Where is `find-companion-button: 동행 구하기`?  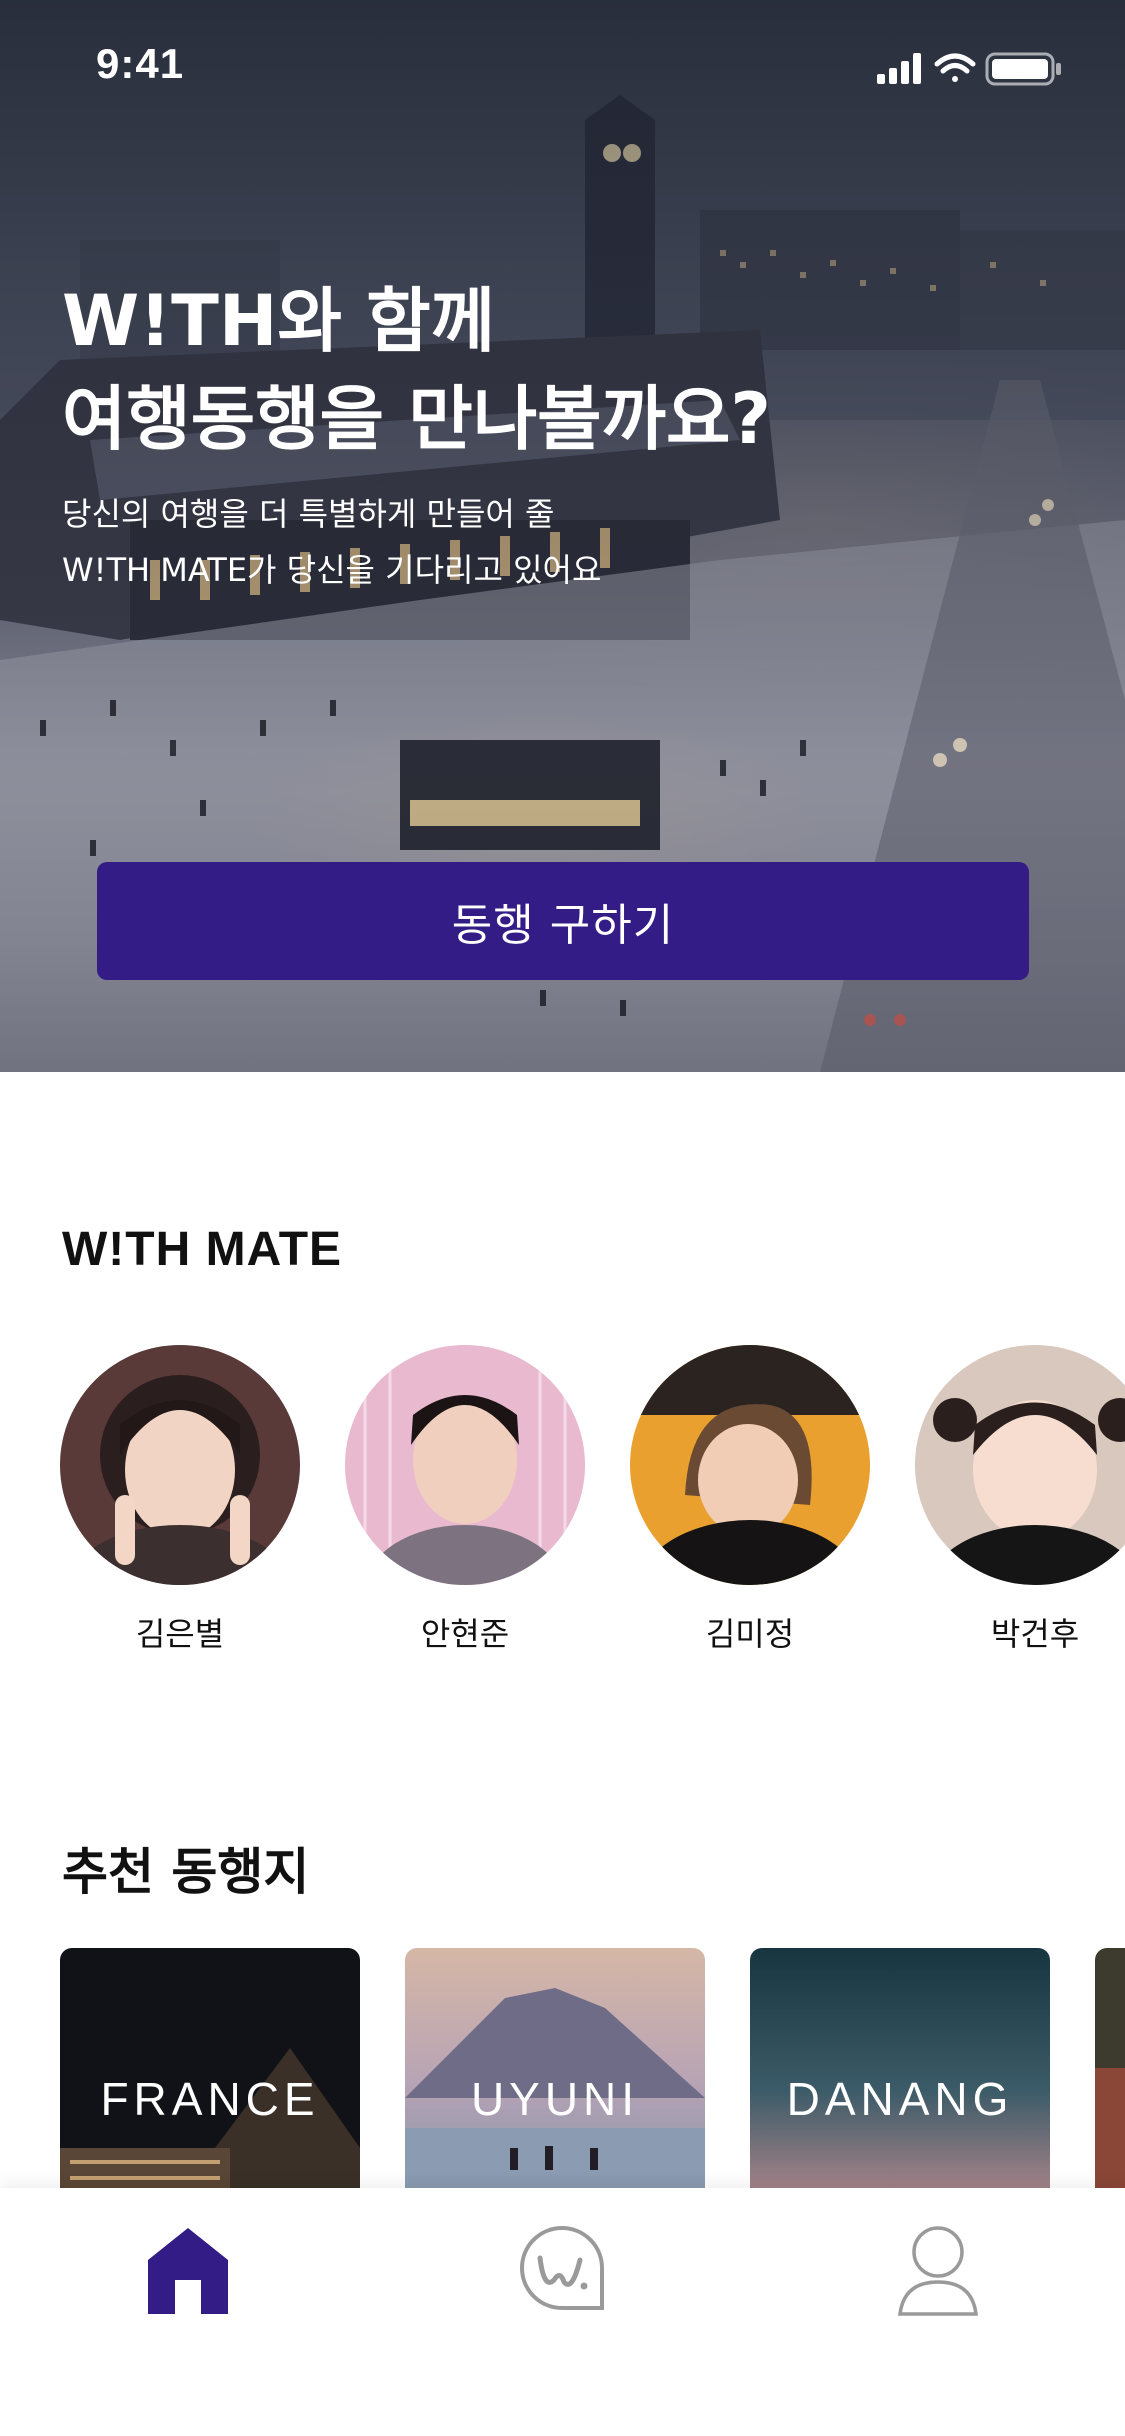 find-companion-button: 동행 구하기 is located at coordinates (563, 921).